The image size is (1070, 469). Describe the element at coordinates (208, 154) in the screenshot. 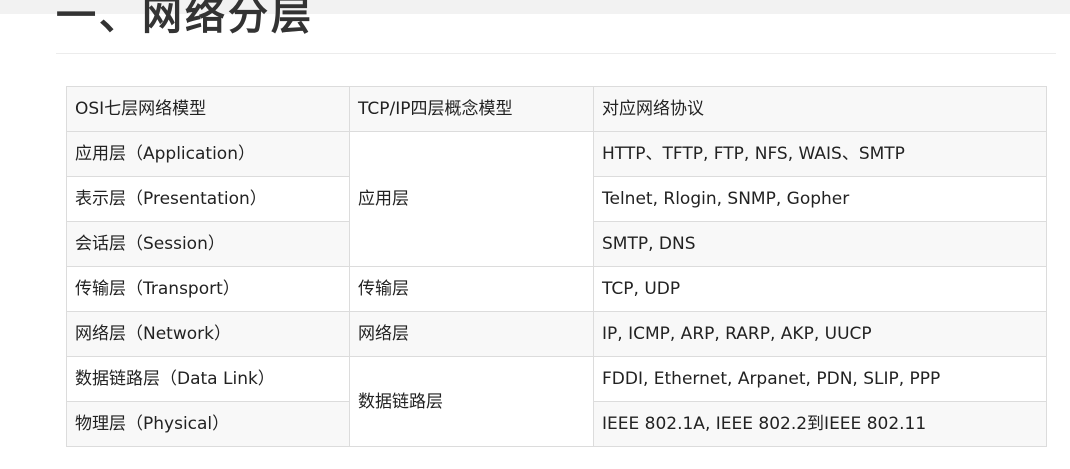

I see `osi-layer-cell: 应用层（Application）` at that location.